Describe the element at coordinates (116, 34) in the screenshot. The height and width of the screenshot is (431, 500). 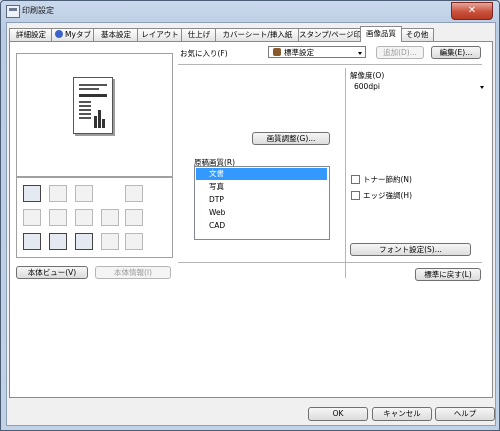
I see `tab-basic-settings: 基本設定` at that location.